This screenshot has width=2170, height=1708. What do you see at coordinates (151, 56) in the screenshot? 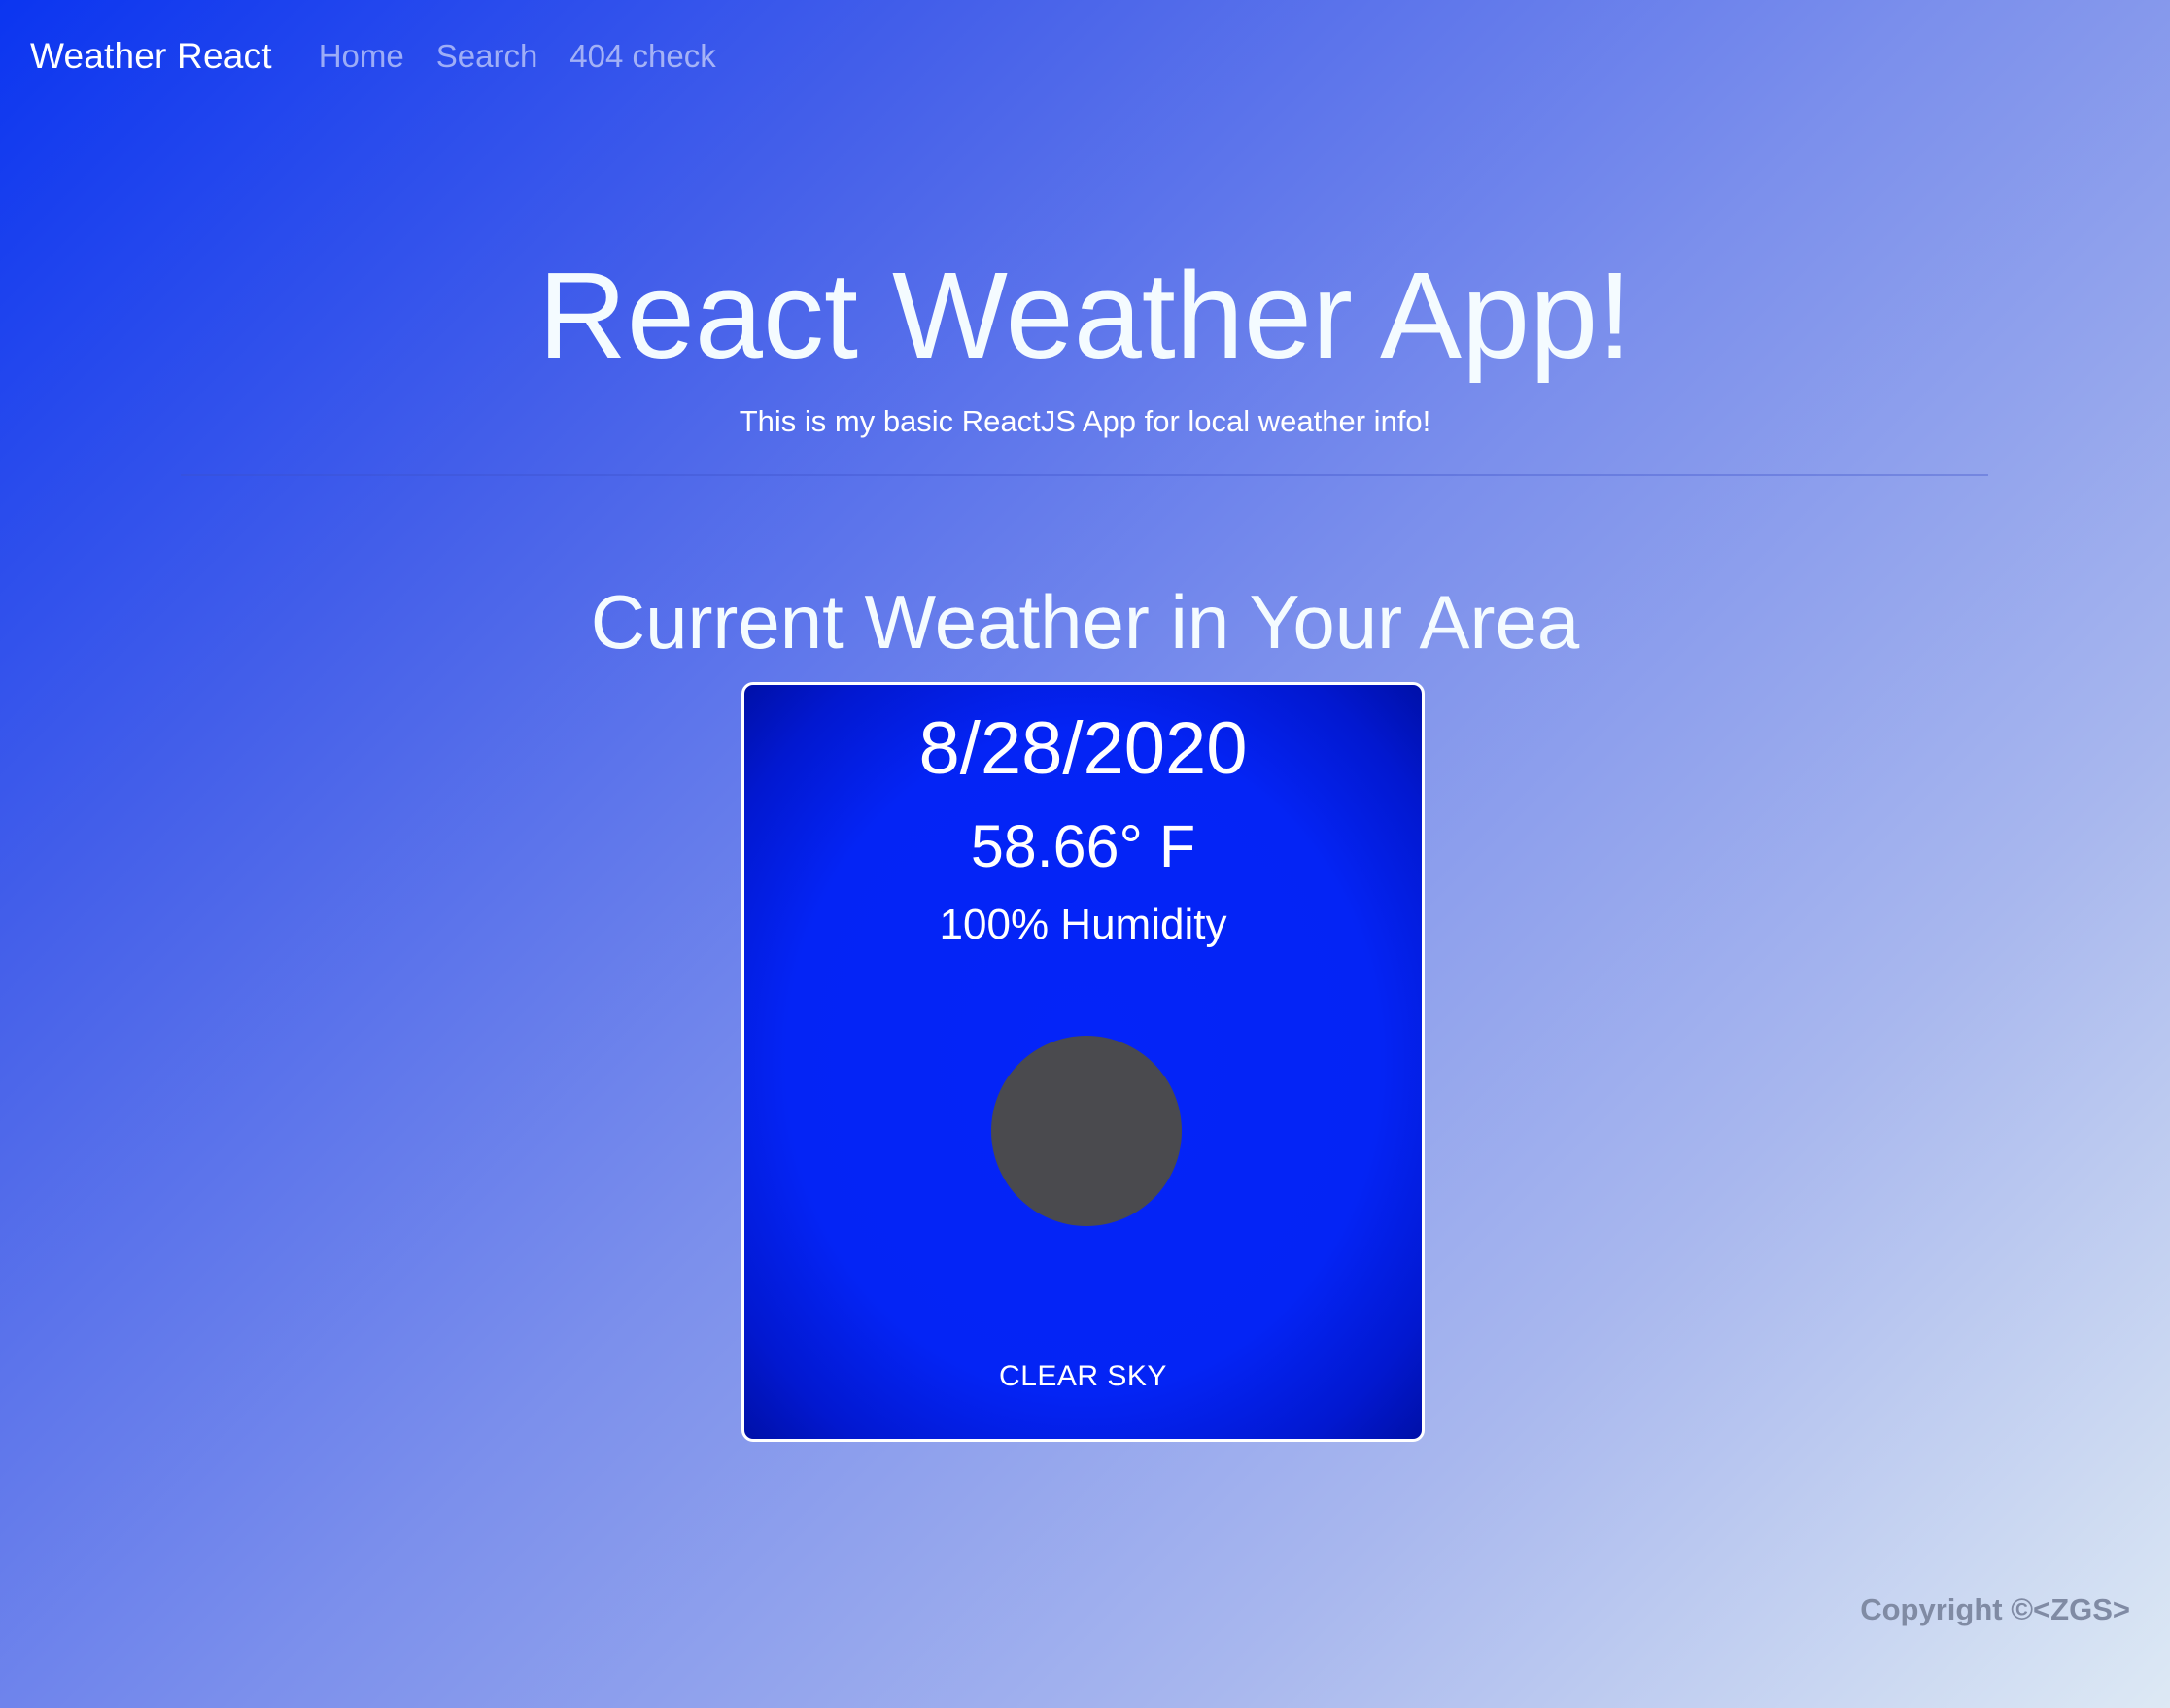
I see `brand-link: Weather React` at bounding box center [151, 56].